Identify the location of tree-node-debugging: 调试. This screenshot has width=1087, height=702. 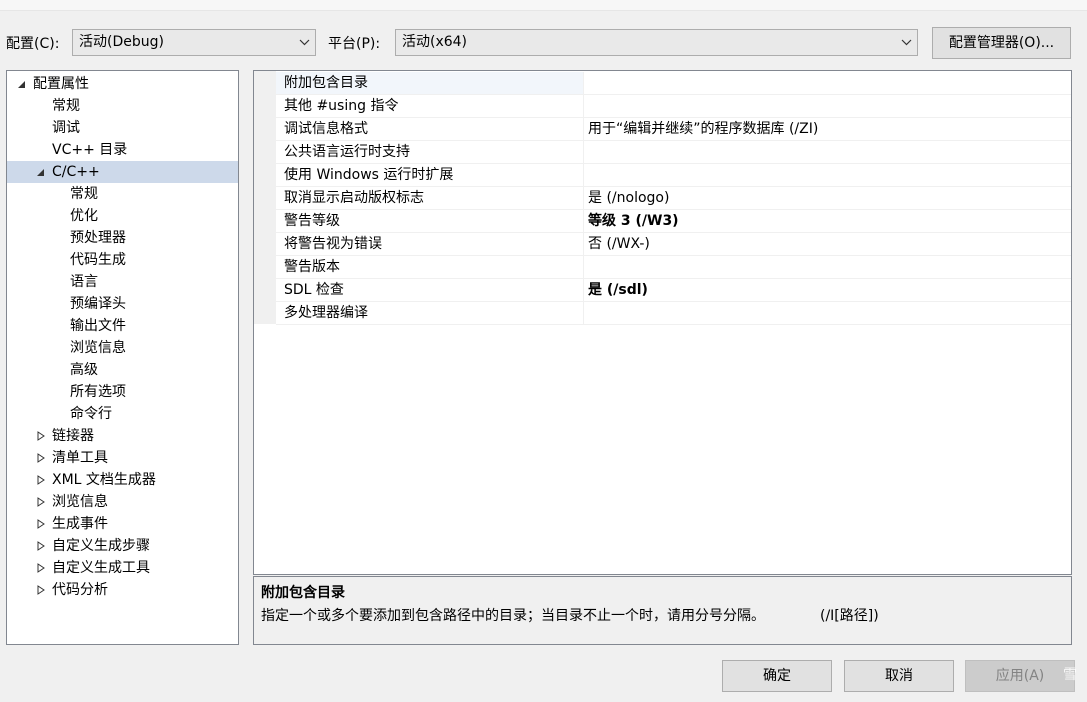
(66, 128).